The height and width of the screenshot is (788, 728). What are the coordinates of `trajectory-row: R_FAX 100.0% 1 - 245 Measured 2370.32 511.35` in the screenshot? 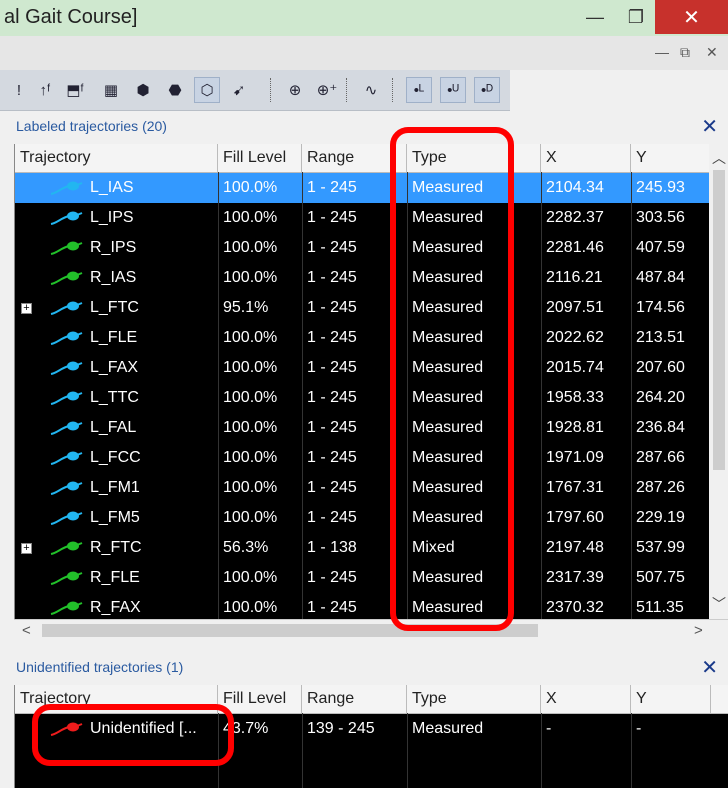 It's located at (371, 606).